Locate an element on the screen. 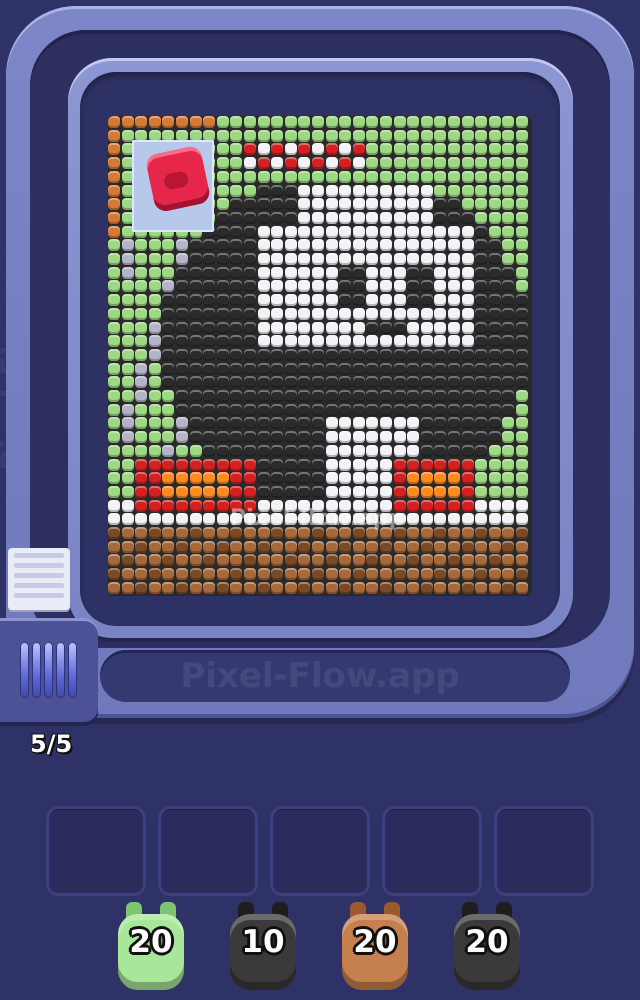  pig-green: 20 is located at coordinates (151, 948).